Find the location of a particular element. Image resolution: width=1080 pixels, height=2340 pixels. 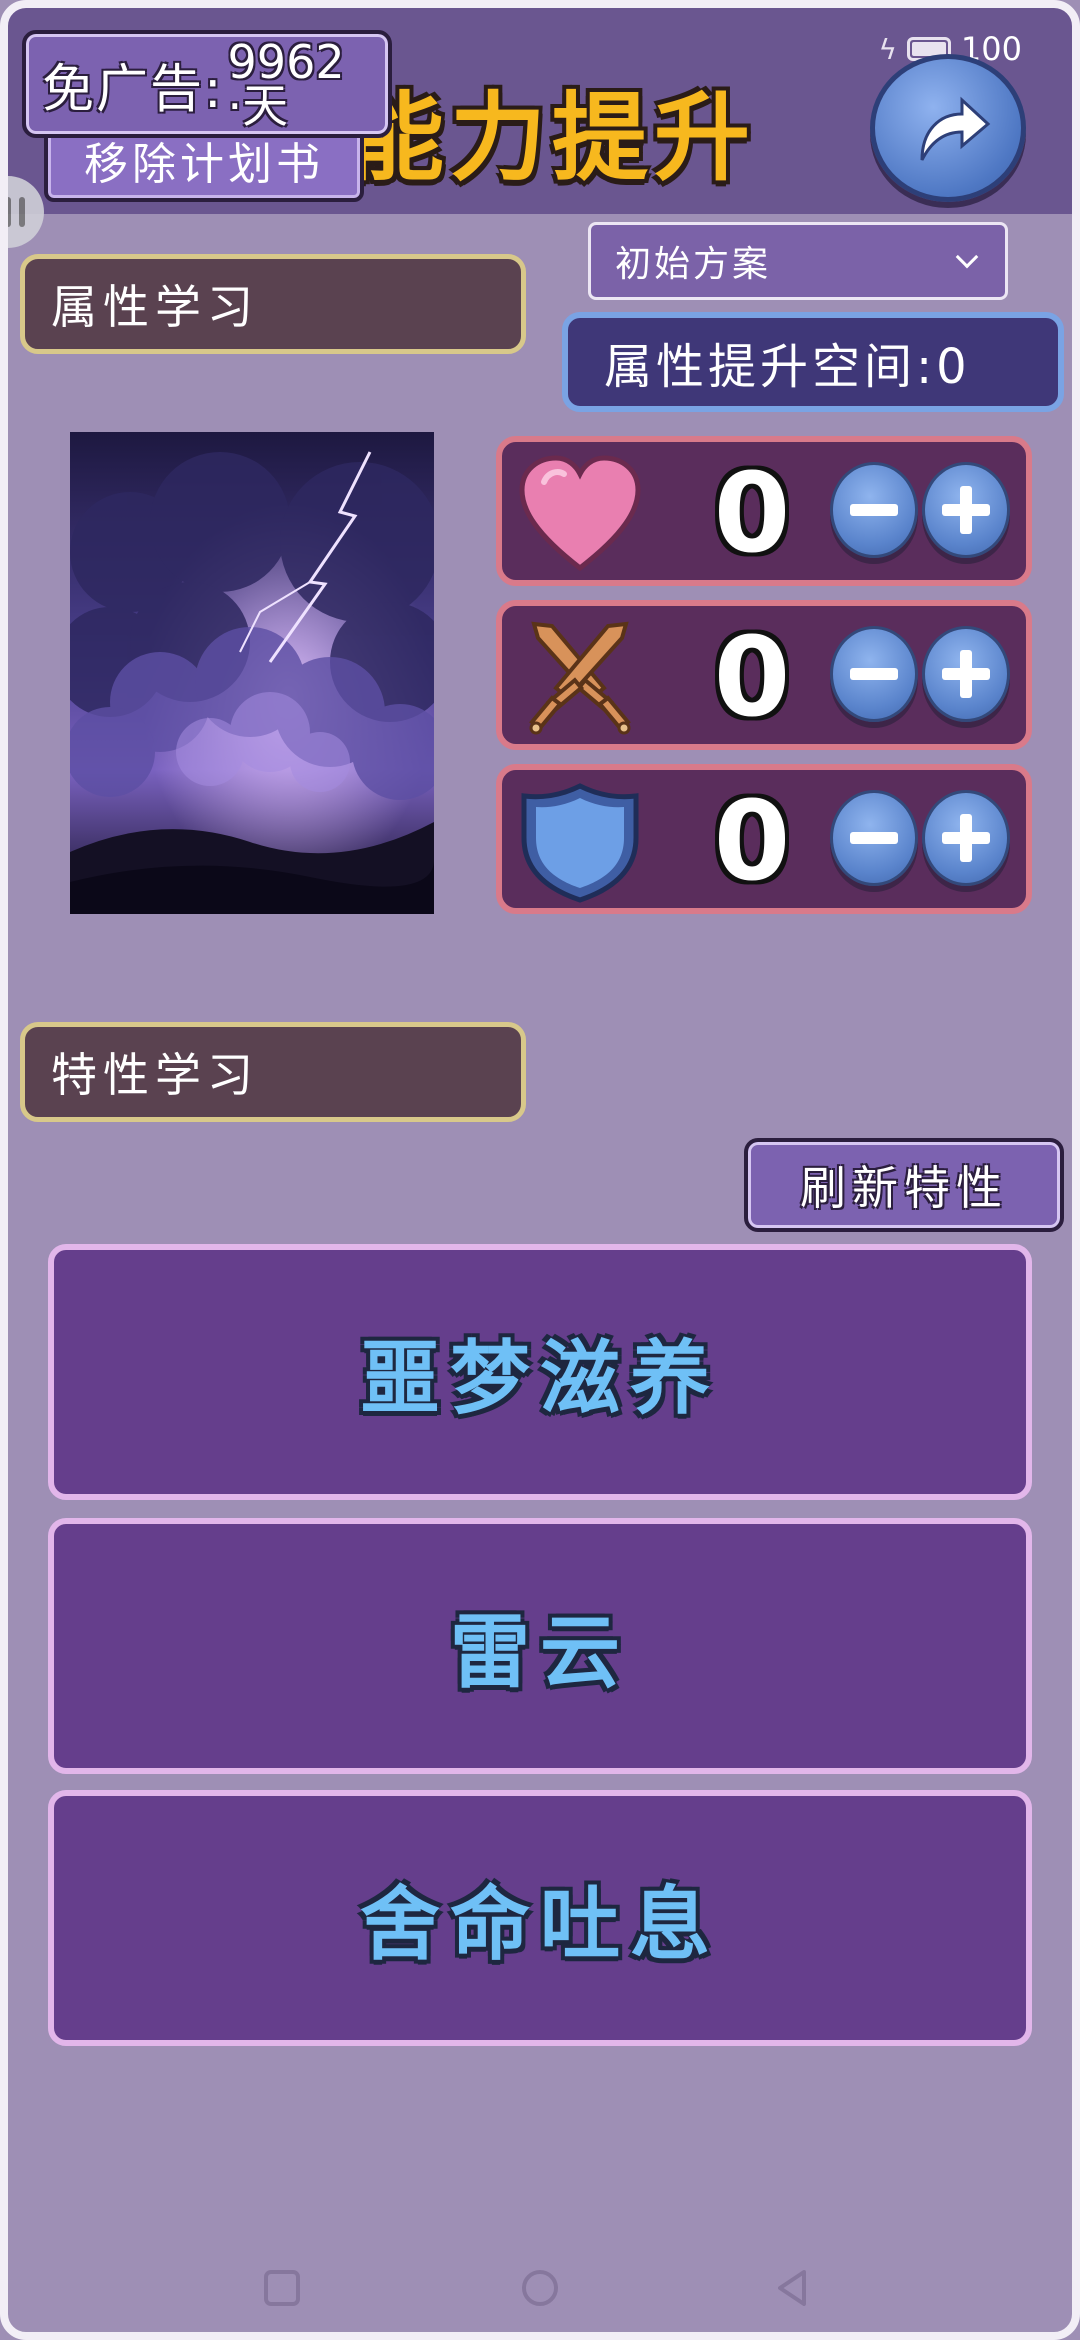

stormy-sky-image is located at coordinates (252, 673).